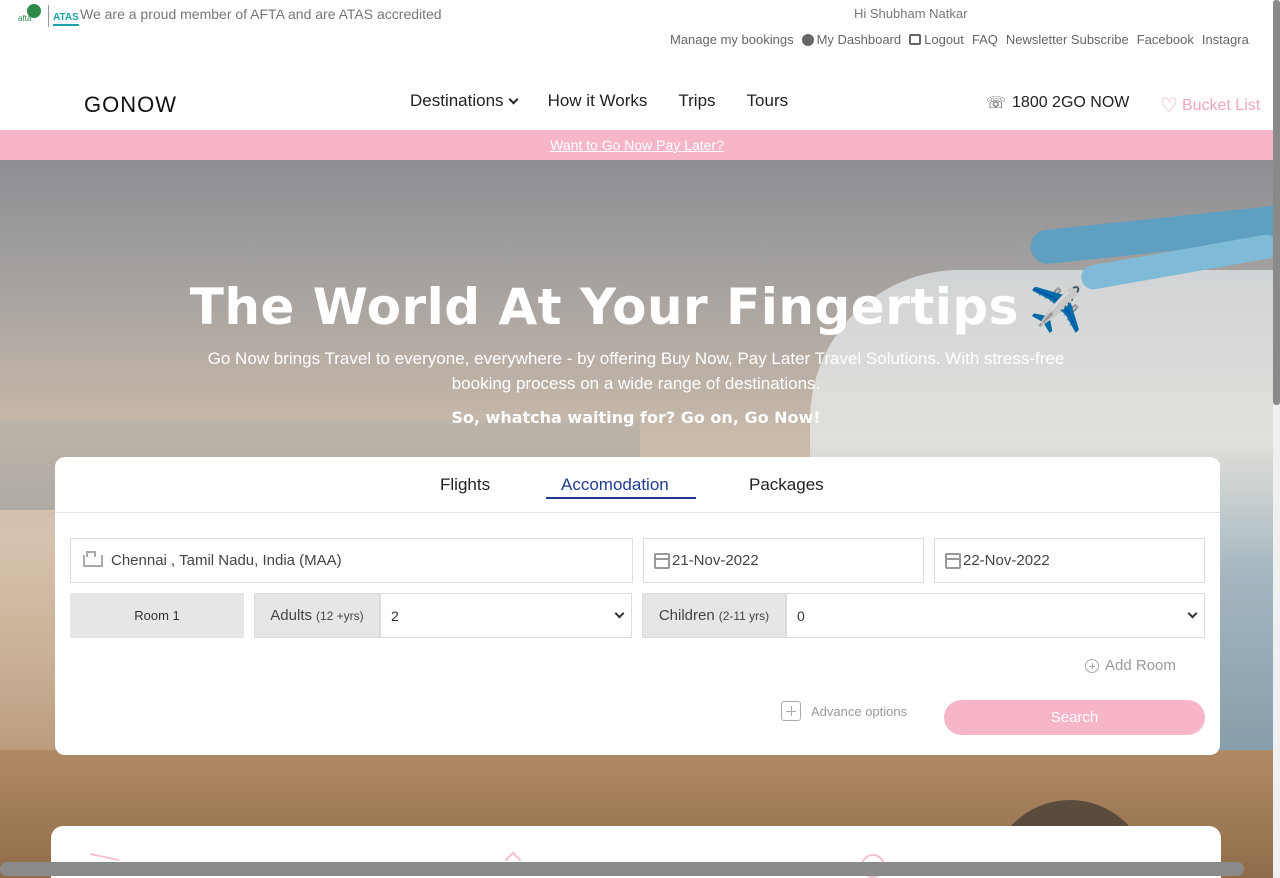 The image size is (1280, 878). Describe the element at coordinates (621, 498) in the screenshot. I see `active-tab-indicator` at that location.